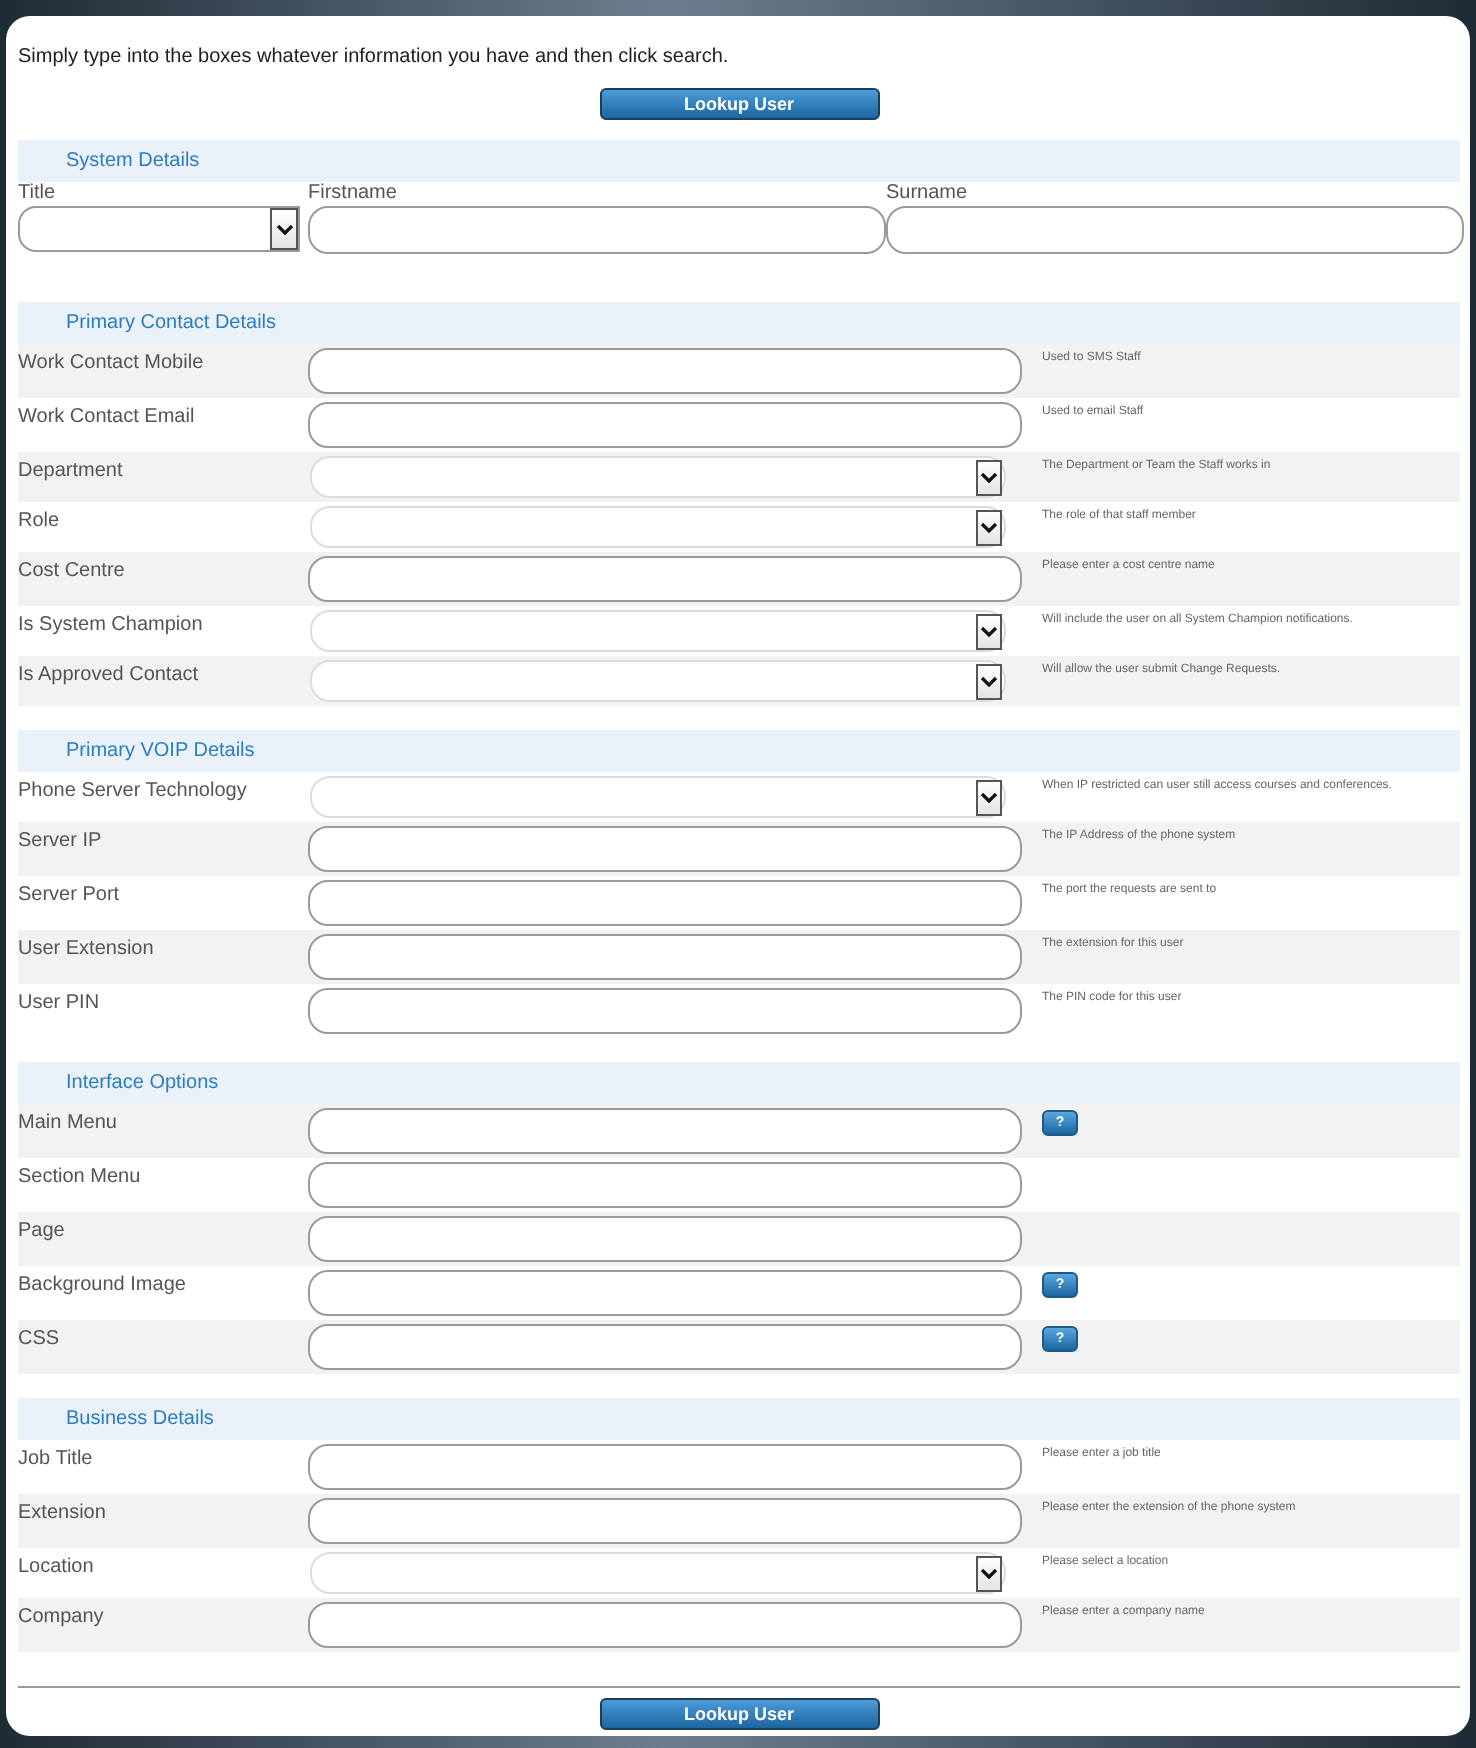 This screenshot has width=1476, height=1748. What do you see at coordinates (60, 841) in the screenshot?
I see `field-label: Server IP` at bounding box center [60, 841].